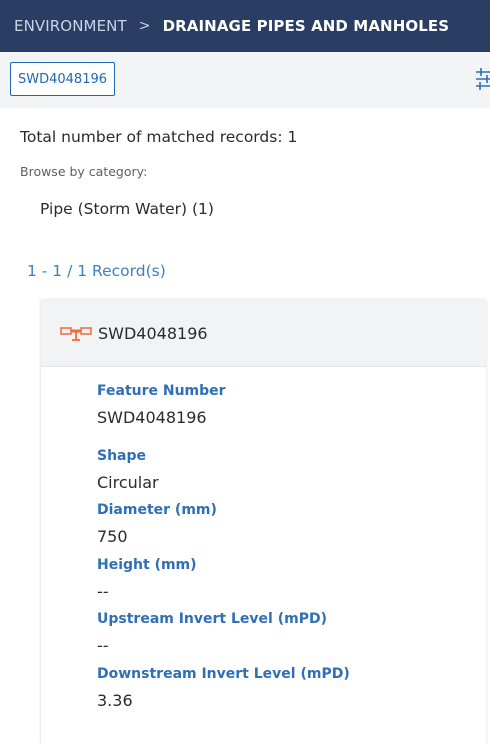 This screenshot has width=490, height=744. Describe the element at coordinates (127, 209) in the screenshot. I see `category-item-pipe-storm-water: Pipe (Storm Water) (1)` at that location.